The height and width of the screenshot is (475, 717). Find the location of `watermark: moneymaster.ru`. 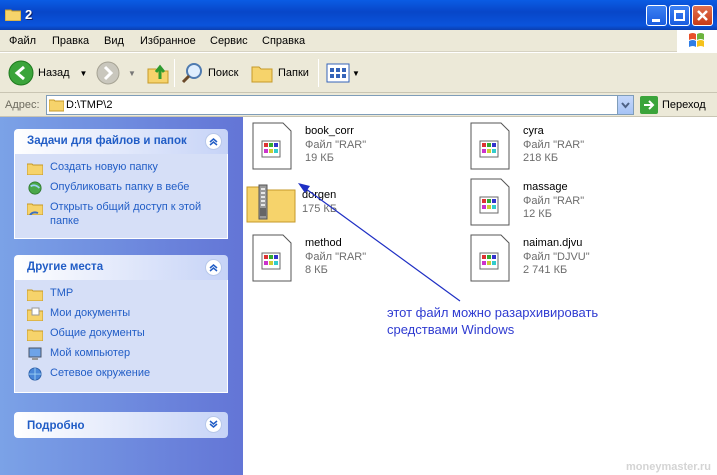

watermark: moneymaster.ru is located at coordinates (668, 467).